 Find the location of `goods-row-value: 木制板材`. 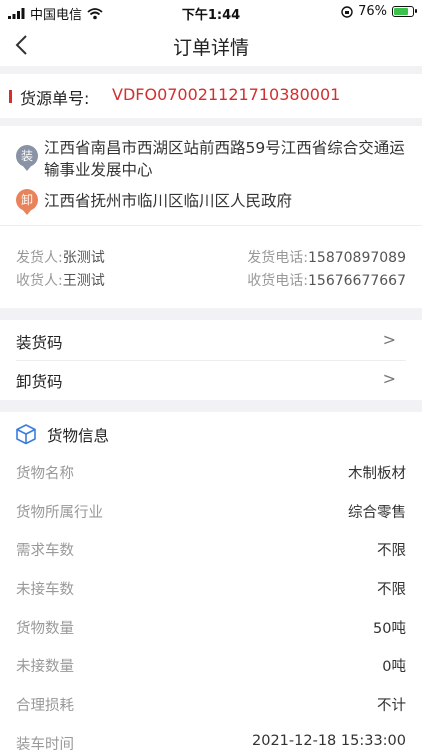

goods-row-value: 木制板材 is located at coordinates (377, 474).